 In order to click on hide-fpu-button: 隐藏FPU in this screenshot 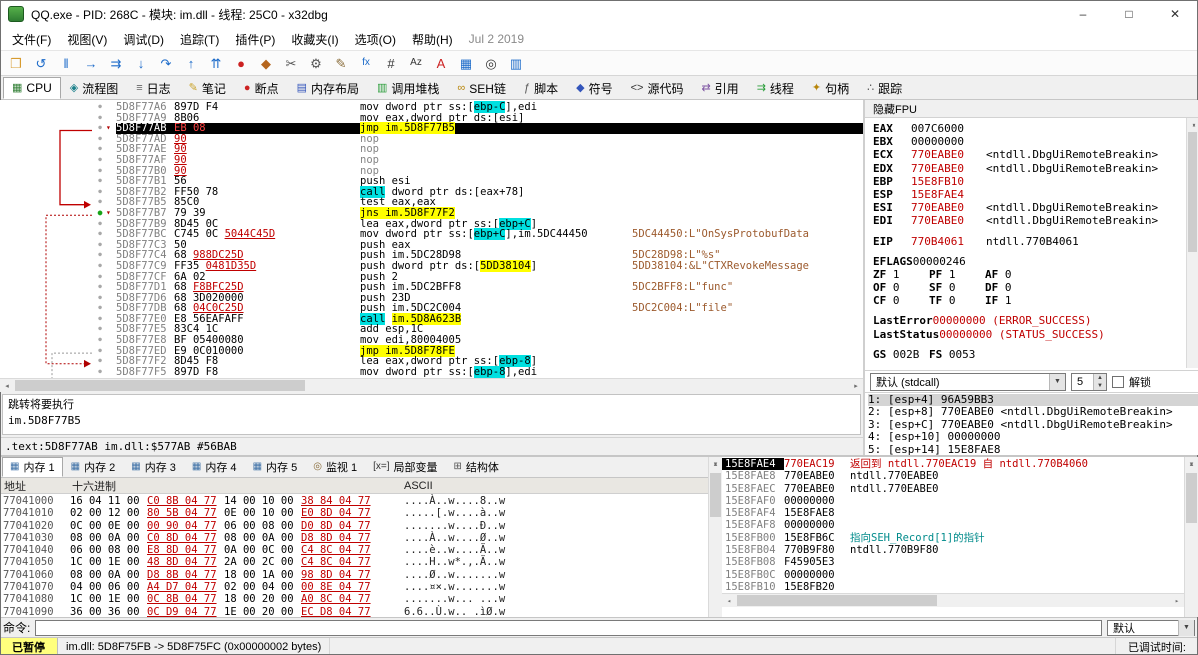, I will do `click(1031, 109)`.